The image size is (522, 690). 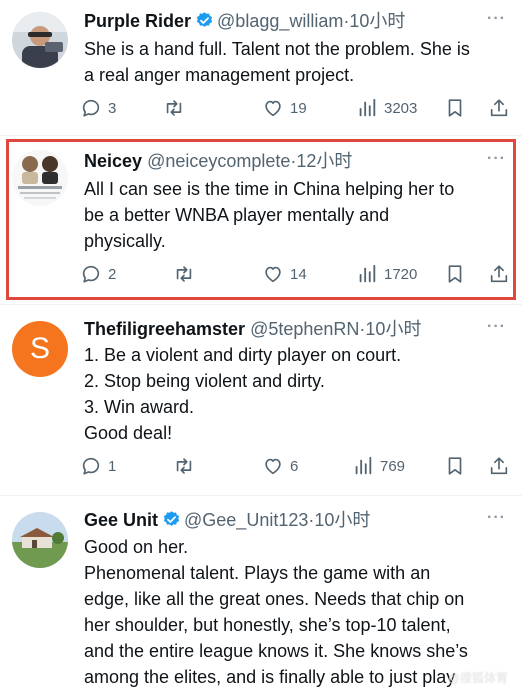 What do you see at coordinates (40, 40) in the screenshot?
I see `avatar-purple-rider` at bounding box center [40, 40].